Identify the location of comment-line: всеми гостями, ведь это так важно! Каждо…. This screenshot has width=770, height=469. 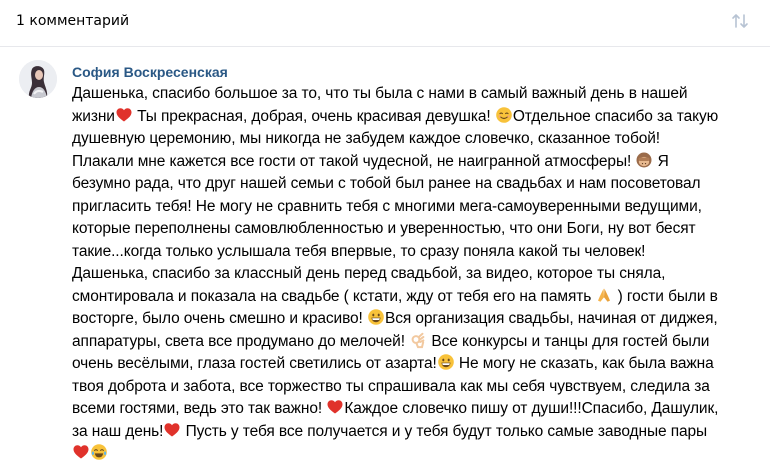
(417, 409).